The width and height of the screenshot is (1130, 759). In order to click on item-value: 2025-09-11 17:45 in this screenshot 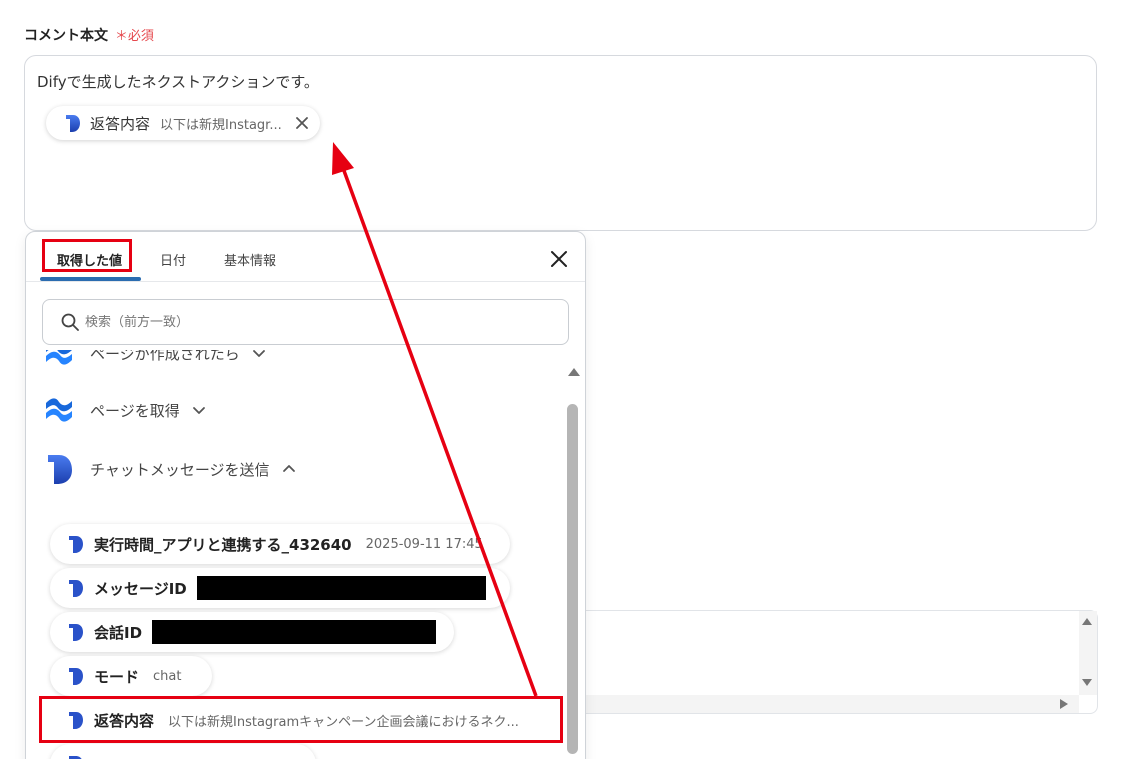, I will do `click(424, 544)`.